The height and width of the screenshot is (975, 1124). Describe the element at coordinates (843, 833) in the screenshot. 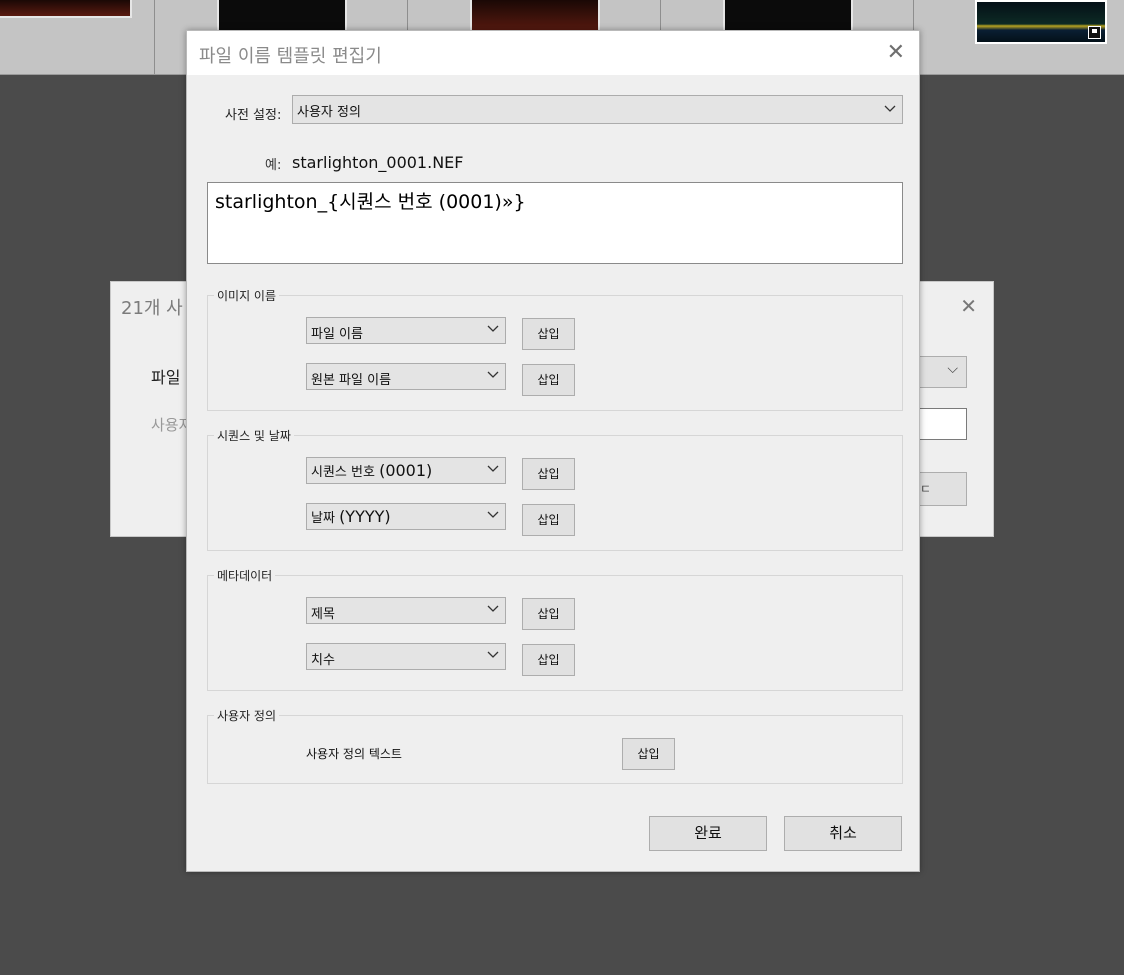

I see `cancel-button: 취소` at that location.